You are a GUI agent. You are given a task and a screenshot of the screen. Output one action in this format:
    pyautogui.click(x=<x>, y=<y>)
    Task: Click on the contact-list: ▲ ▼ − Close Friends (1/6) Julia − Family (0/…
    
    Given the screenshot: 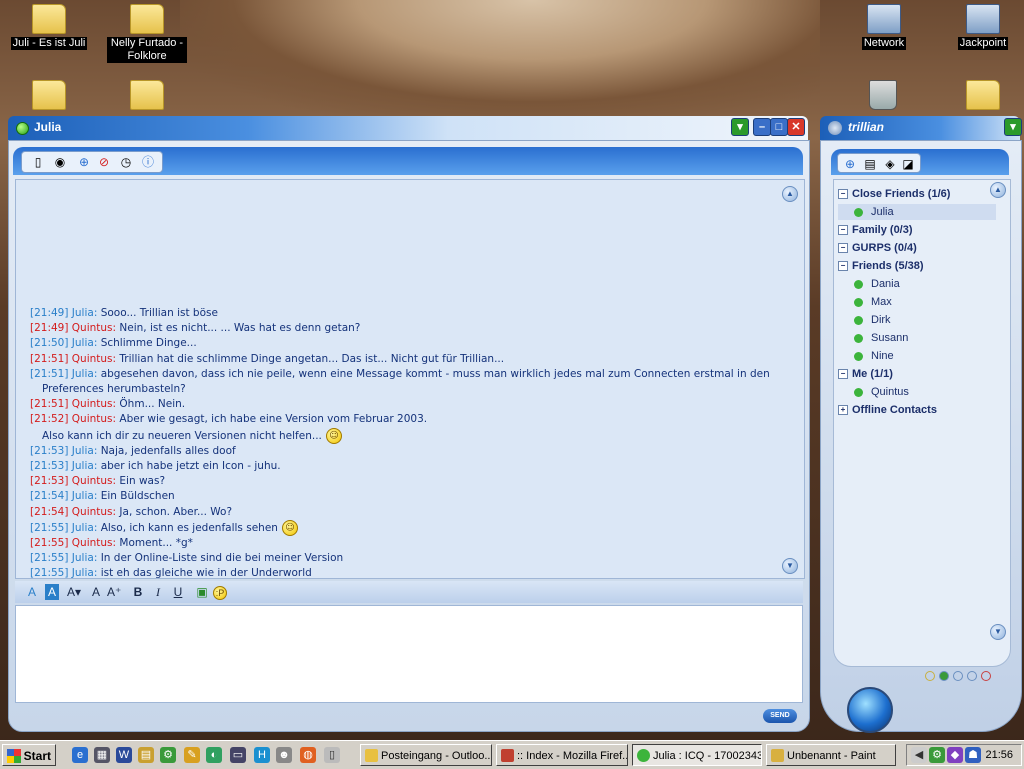 What is the action you would take?
    pyautogui.click(x=922, y=423)
    